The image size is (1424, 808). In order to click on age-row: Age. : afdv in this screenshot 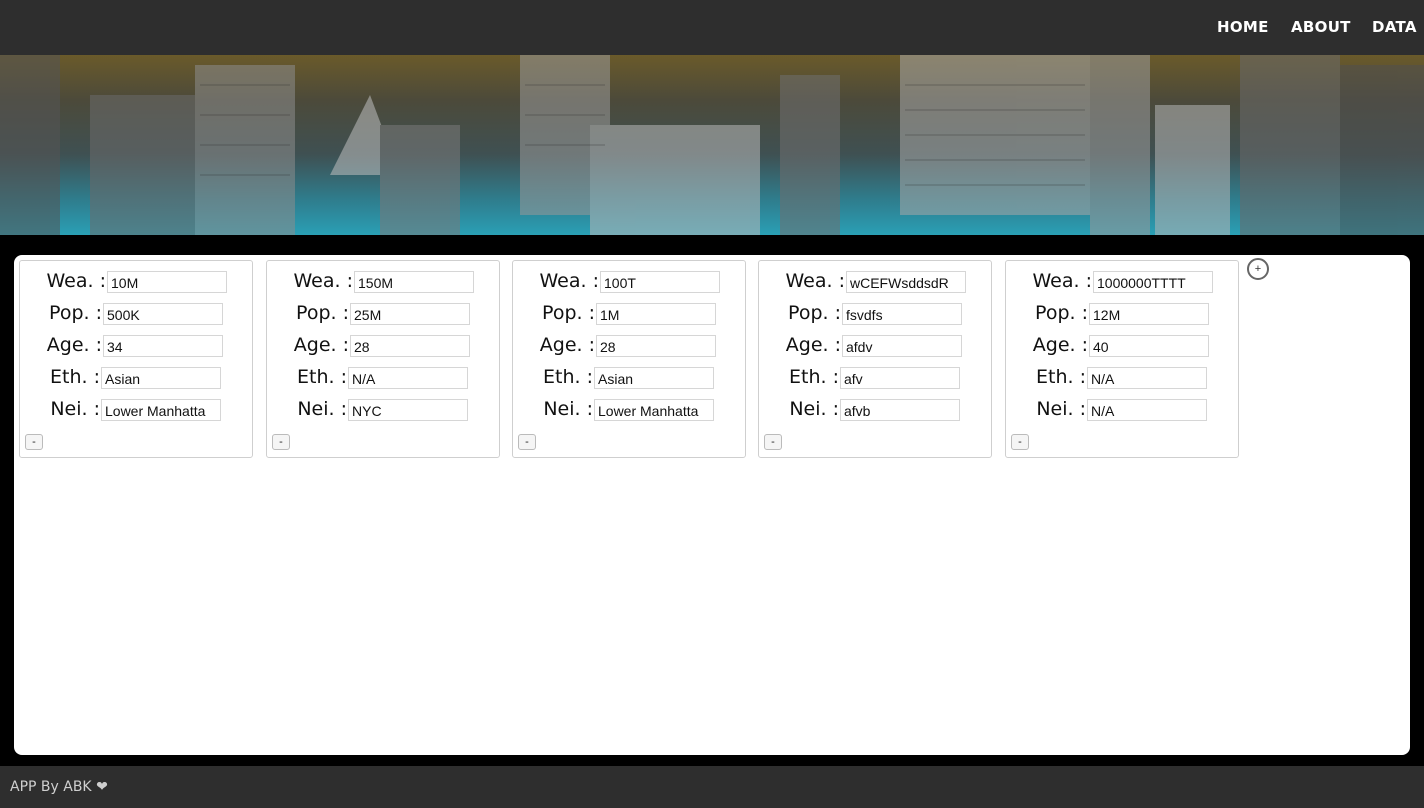, I will do `click(875, 346)`.